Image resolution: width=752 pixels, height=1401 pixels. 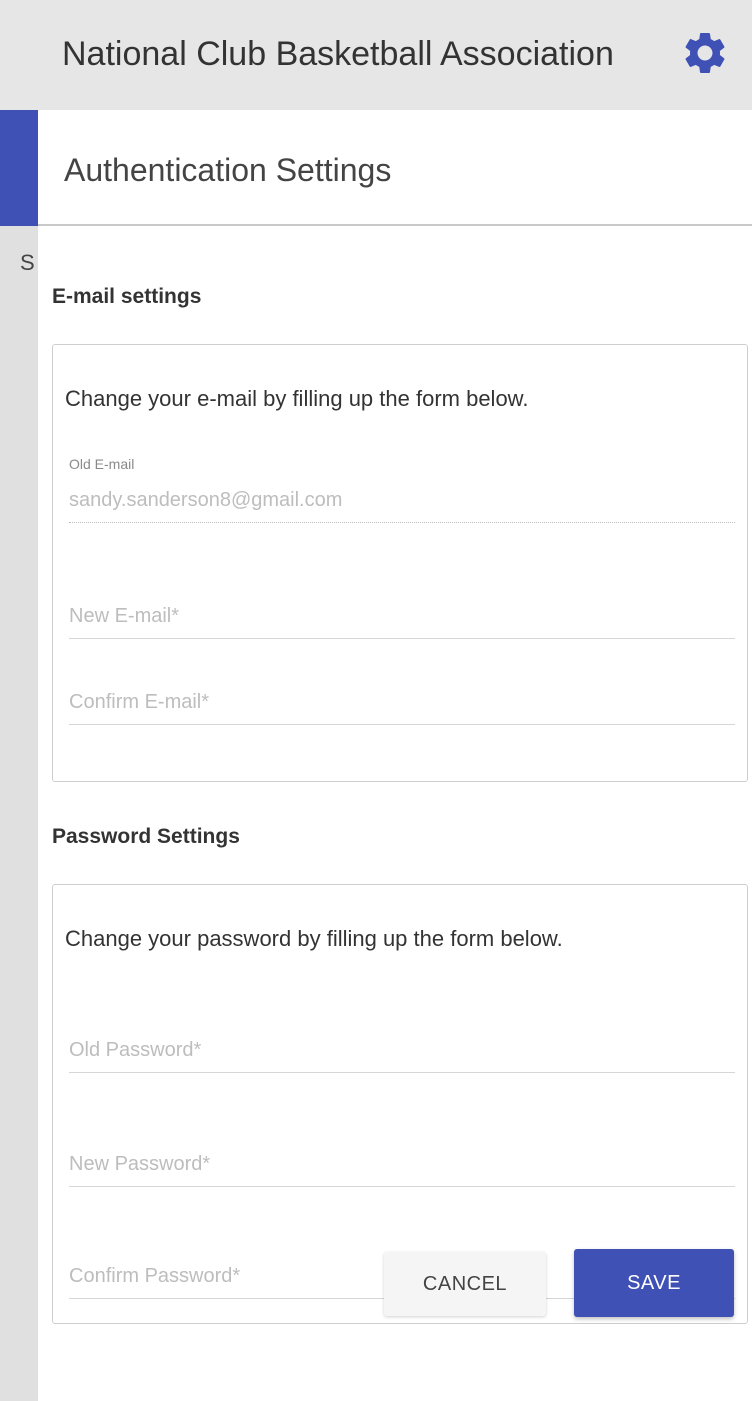 What do you see at coordinates (395, 168) in the screenshot?
I see `dialog-header: Authentication Settings` at bounding box center [395, 168].